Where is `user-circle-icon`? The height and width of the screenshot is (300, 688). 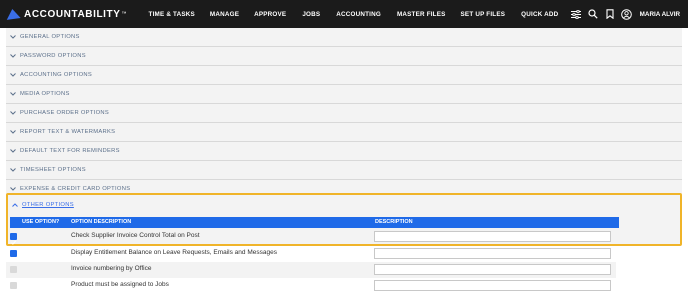
user-circle-icon is located at coordinates (627, 14).